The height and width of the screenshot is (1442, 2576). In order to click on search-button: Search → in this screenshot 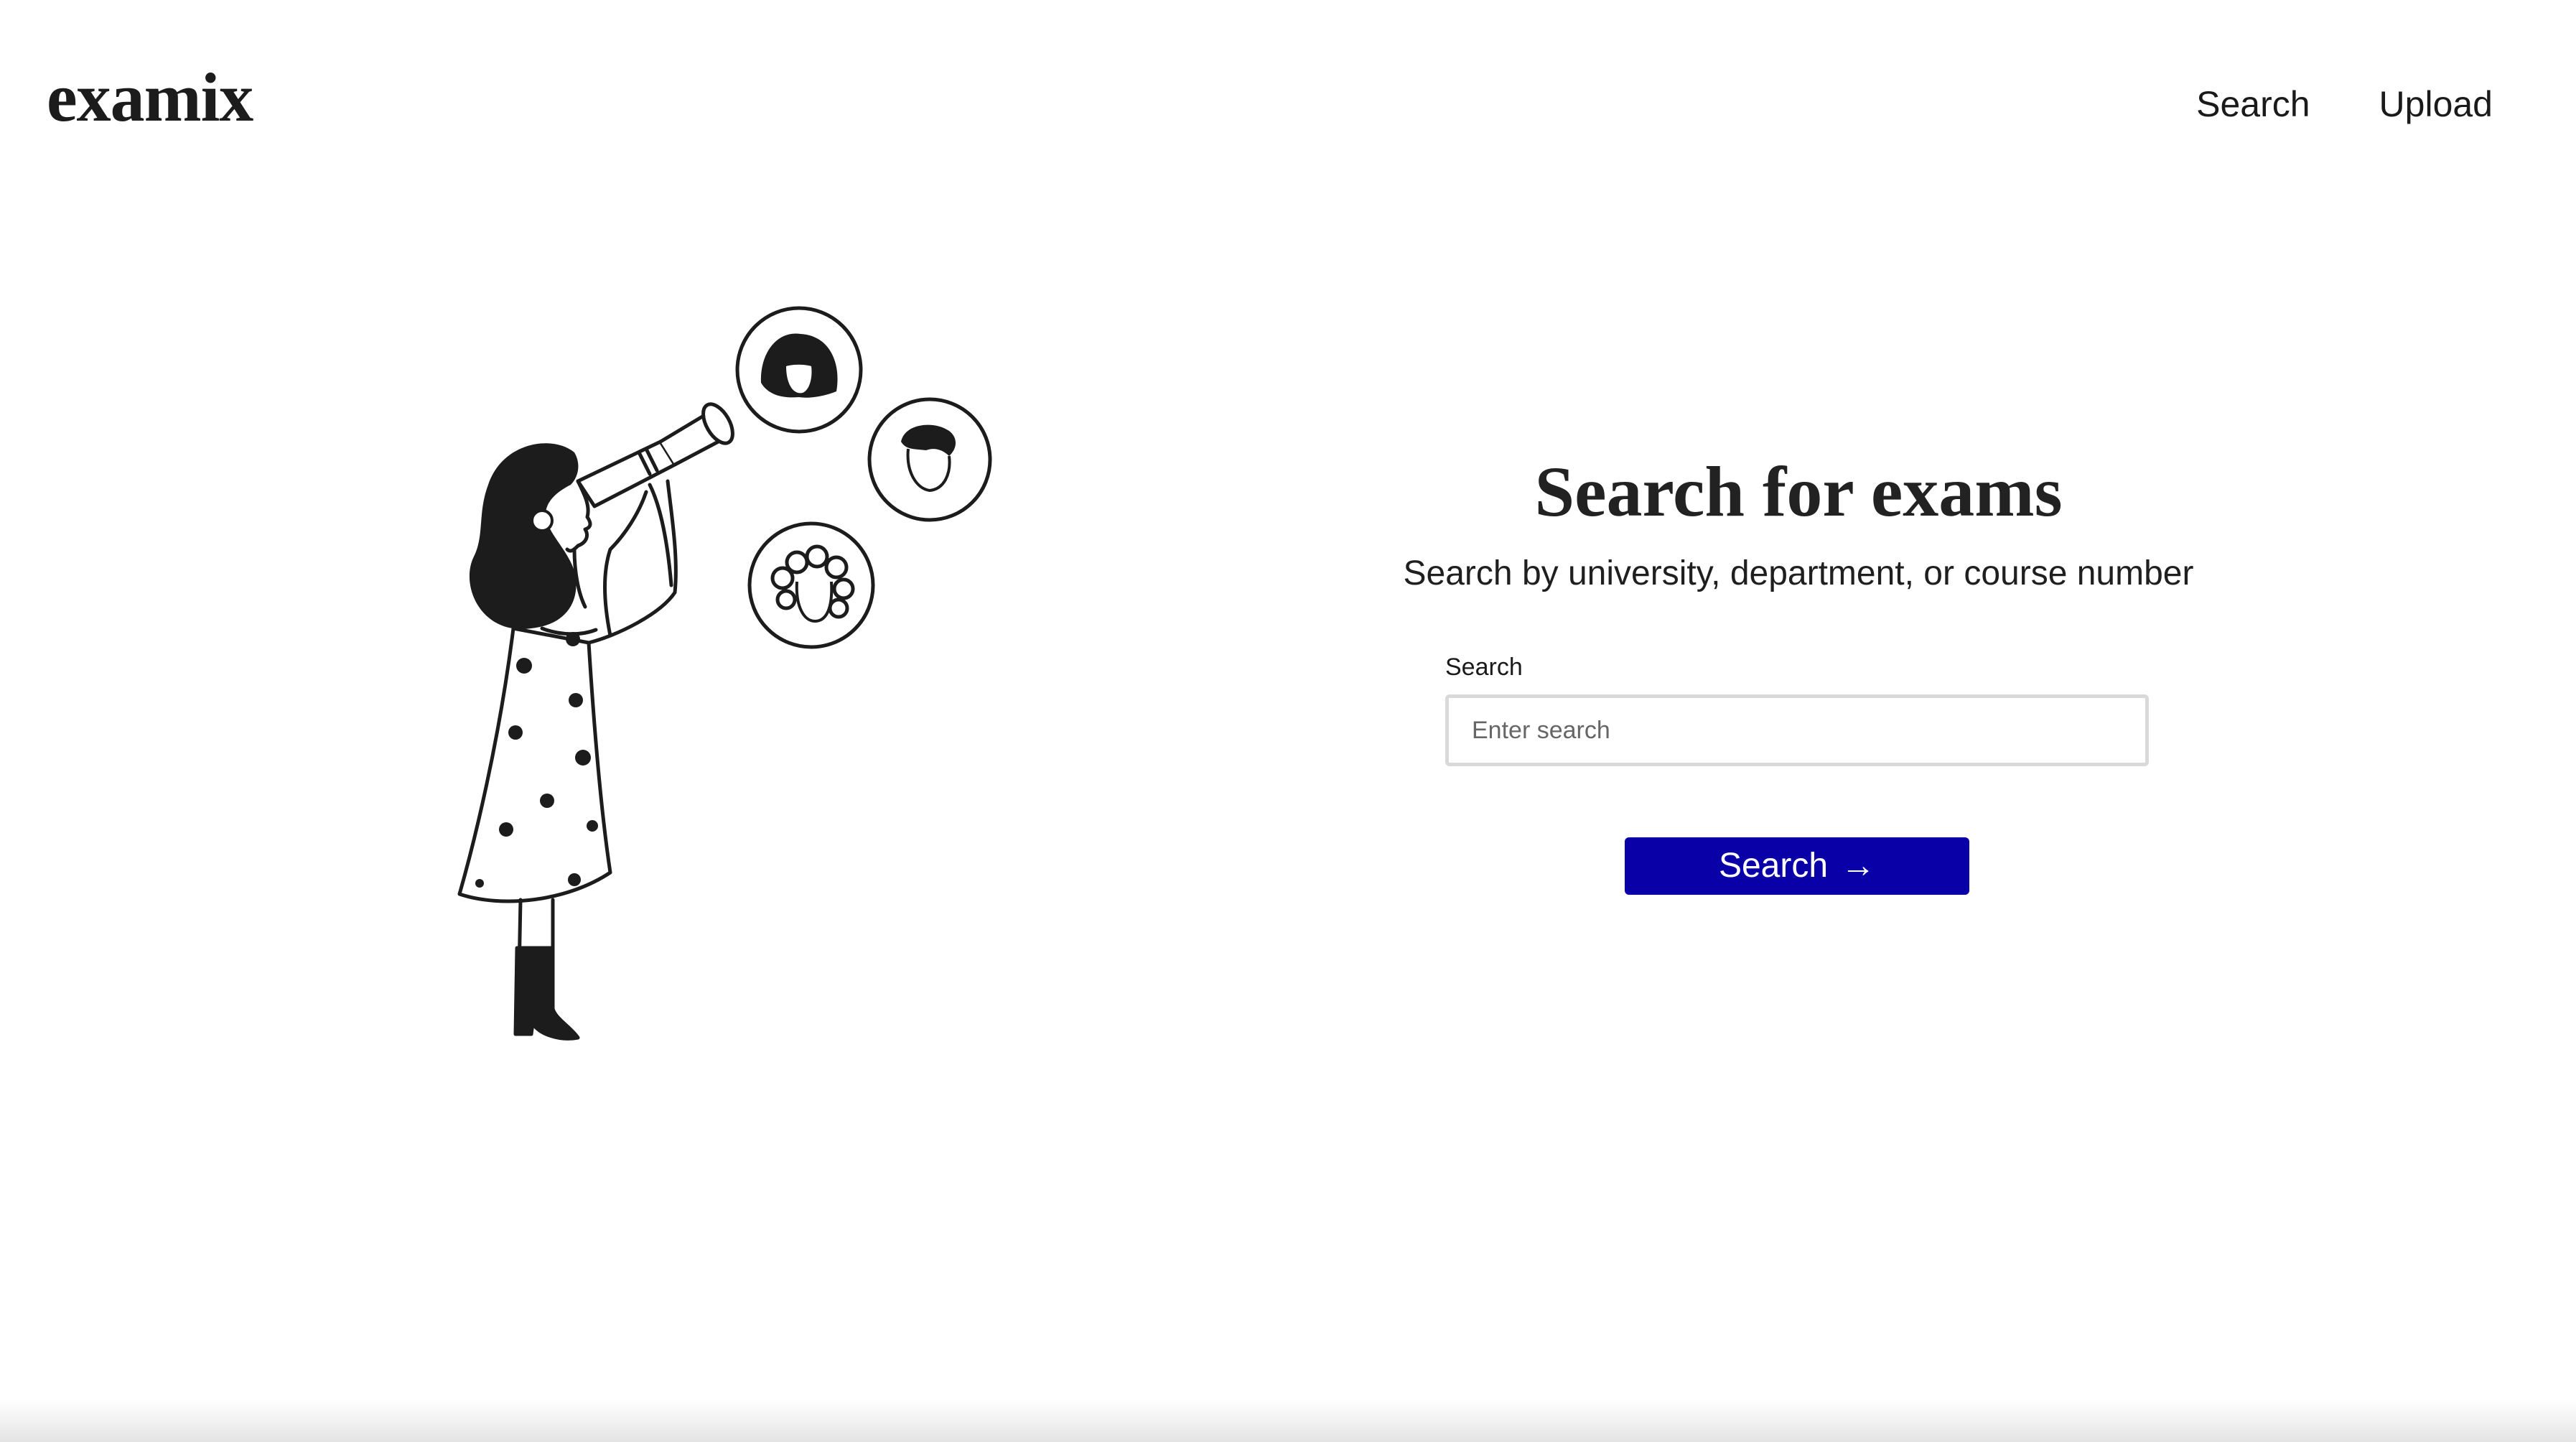, I will do `click(1797, 866)`.